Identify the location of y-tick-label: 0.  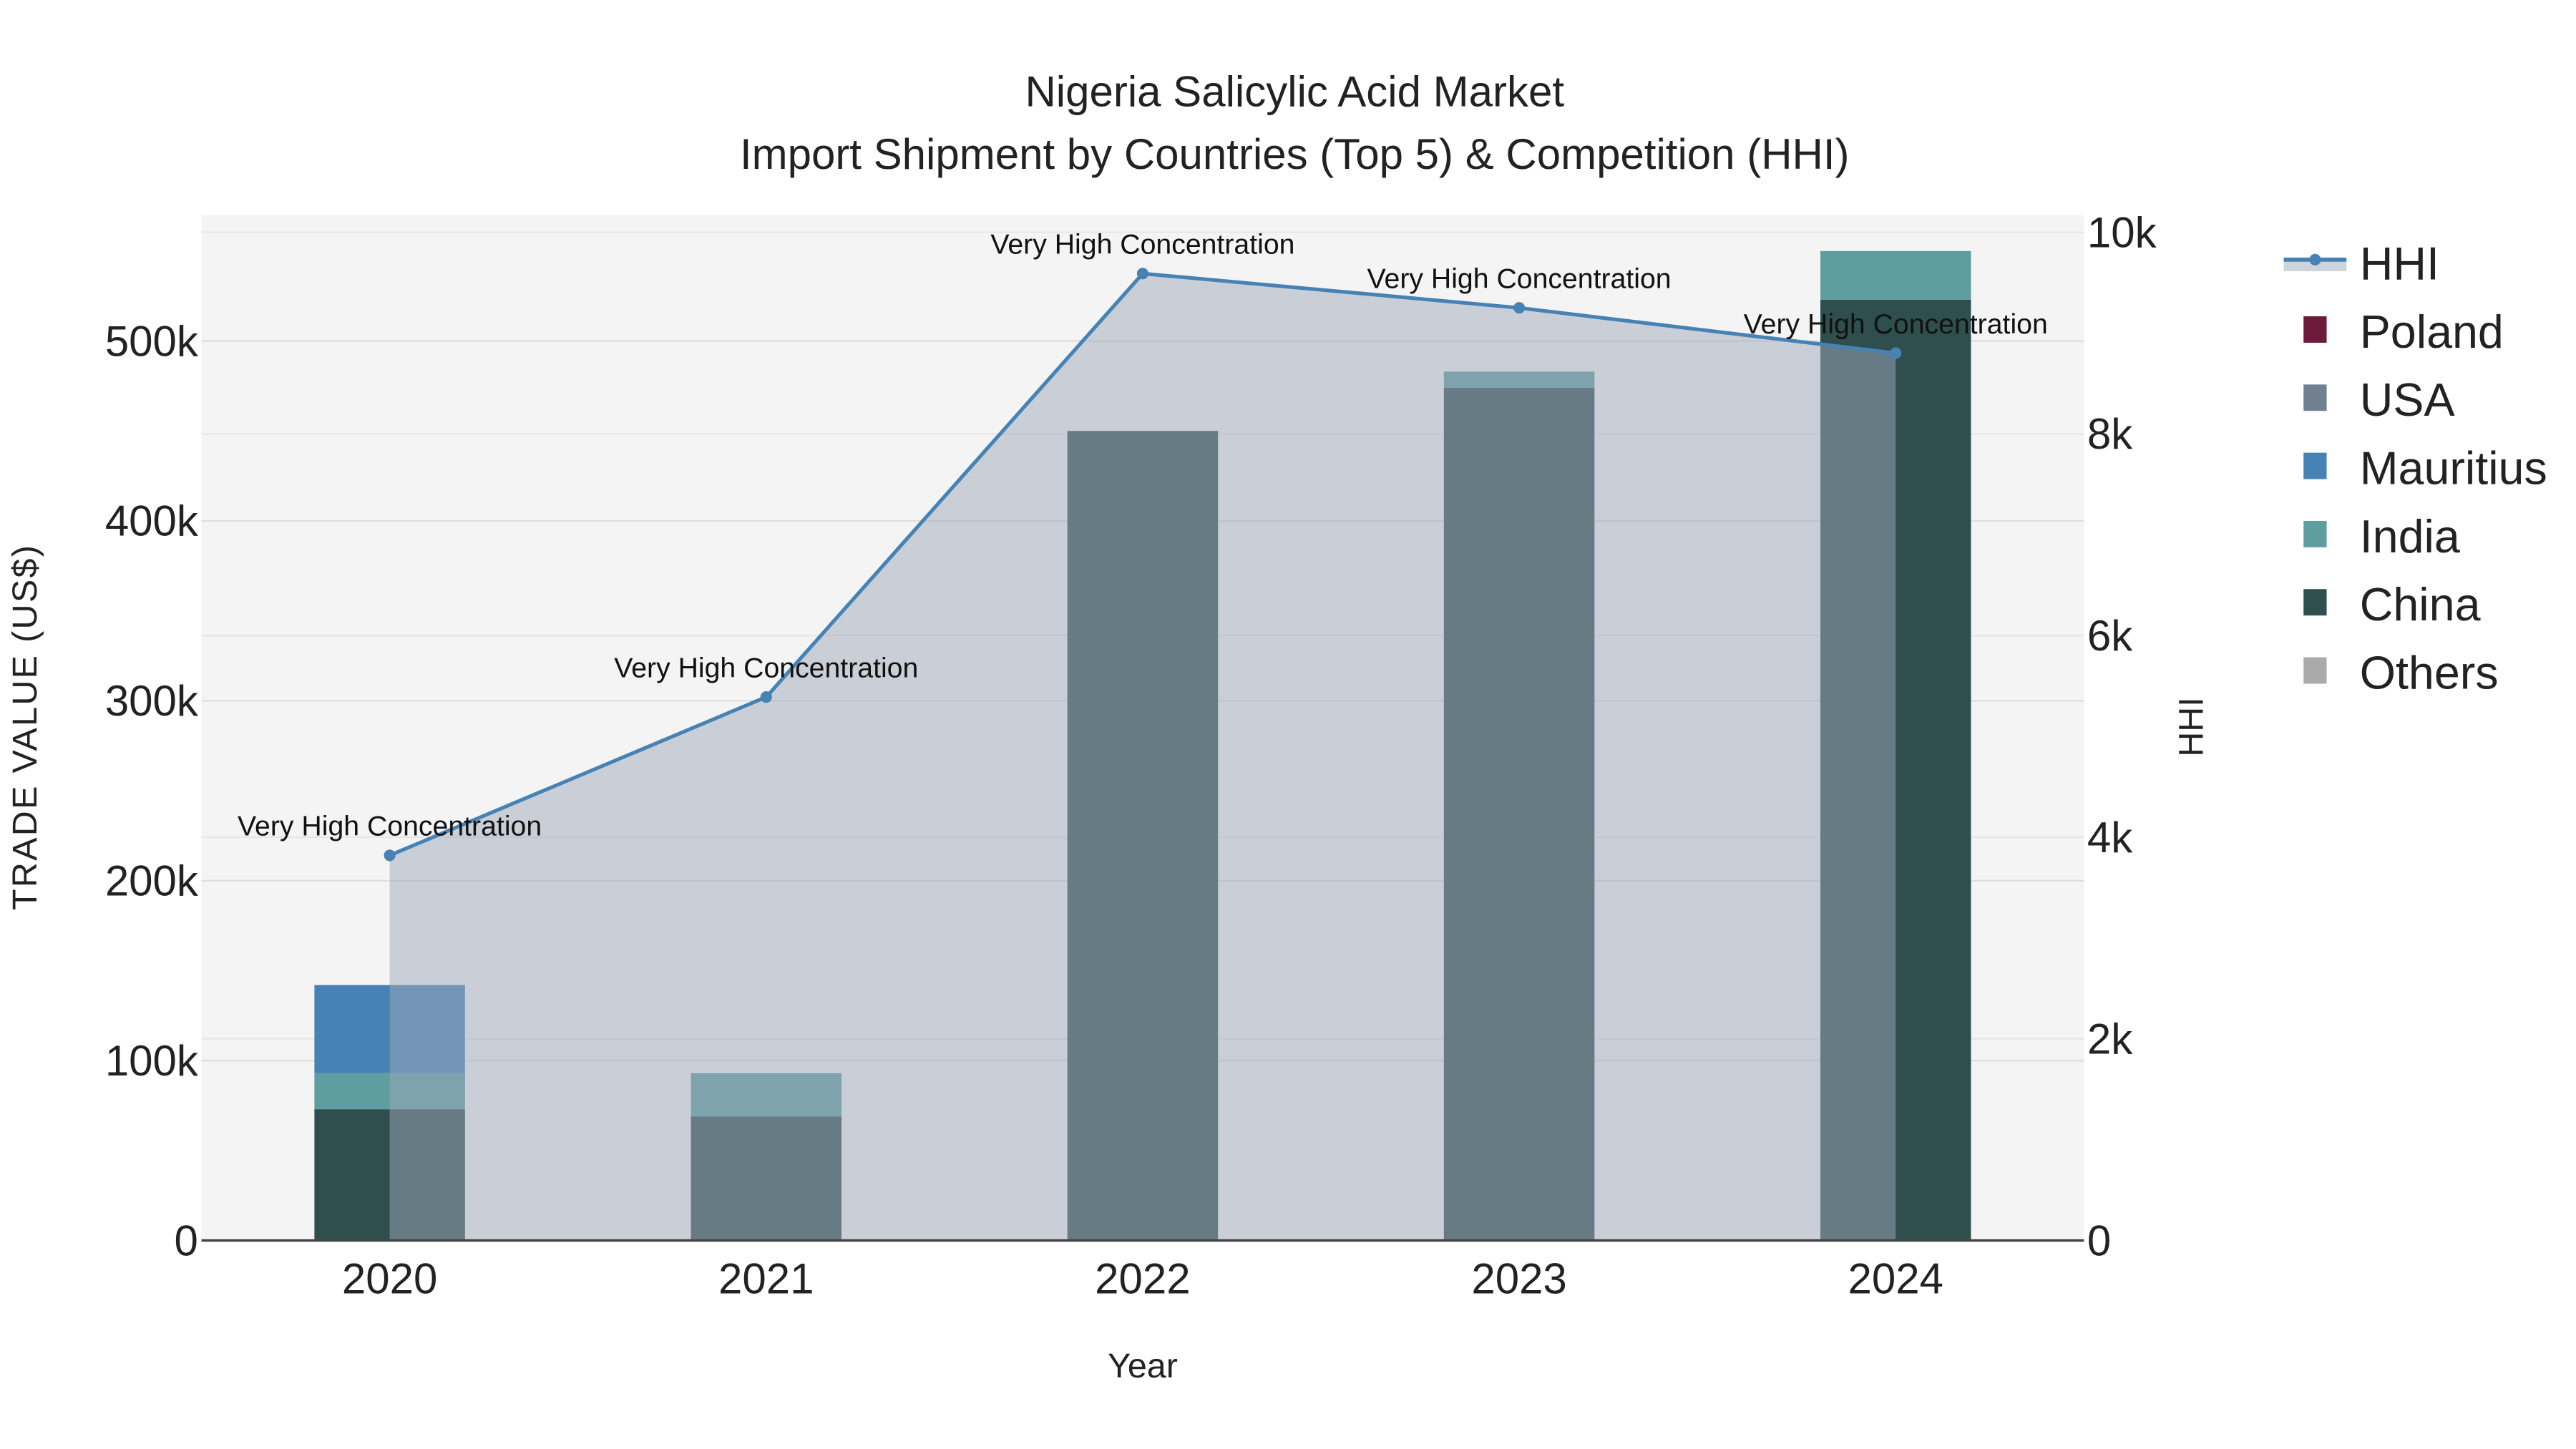
(186, 1240).